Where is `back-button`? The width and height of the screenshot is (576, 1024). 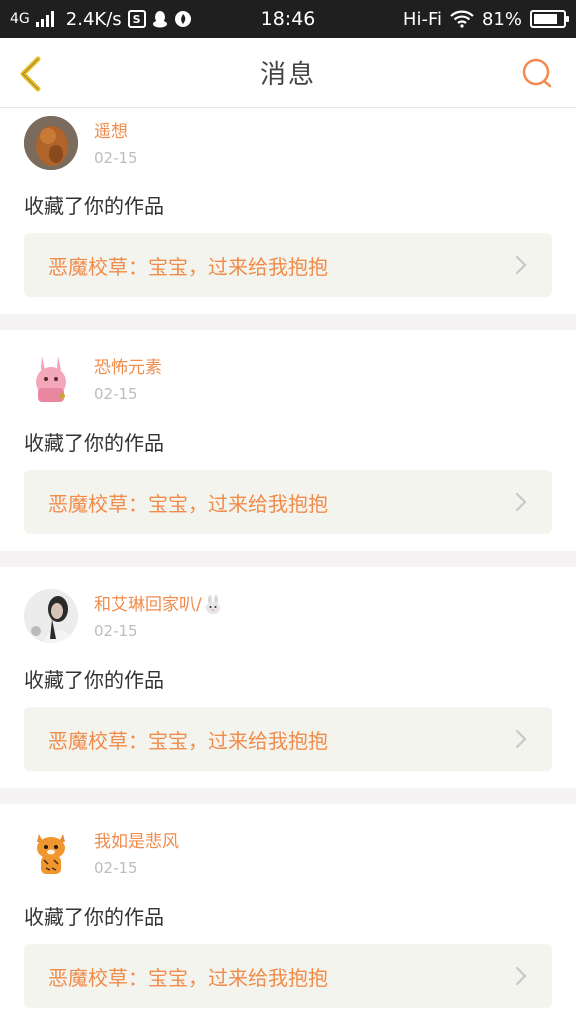
back-button is located at coordinates (32, 74).